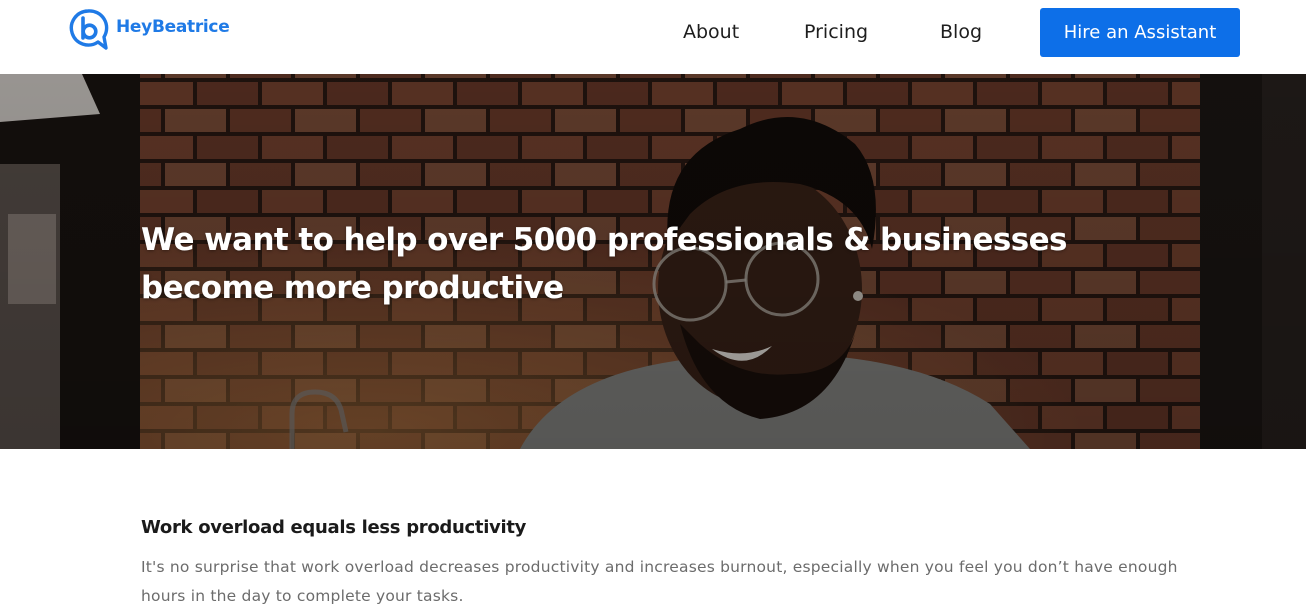 This screenshot has height=611, width=1306. What do you see at coordinates (711, 32) in the screenshot?
I see `nav-link-about: About` at bounding box center [711, 32].